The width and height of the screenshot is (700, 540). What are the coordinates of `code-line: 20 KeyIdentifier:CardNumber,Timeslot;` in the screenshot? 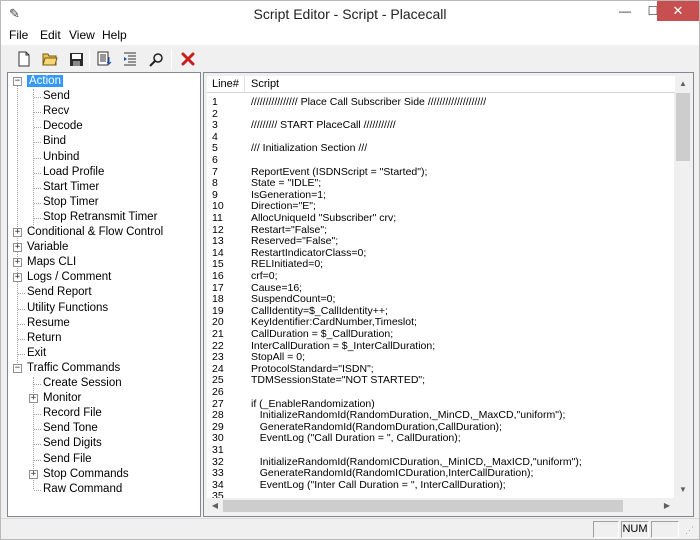 It's located at (440, 322).